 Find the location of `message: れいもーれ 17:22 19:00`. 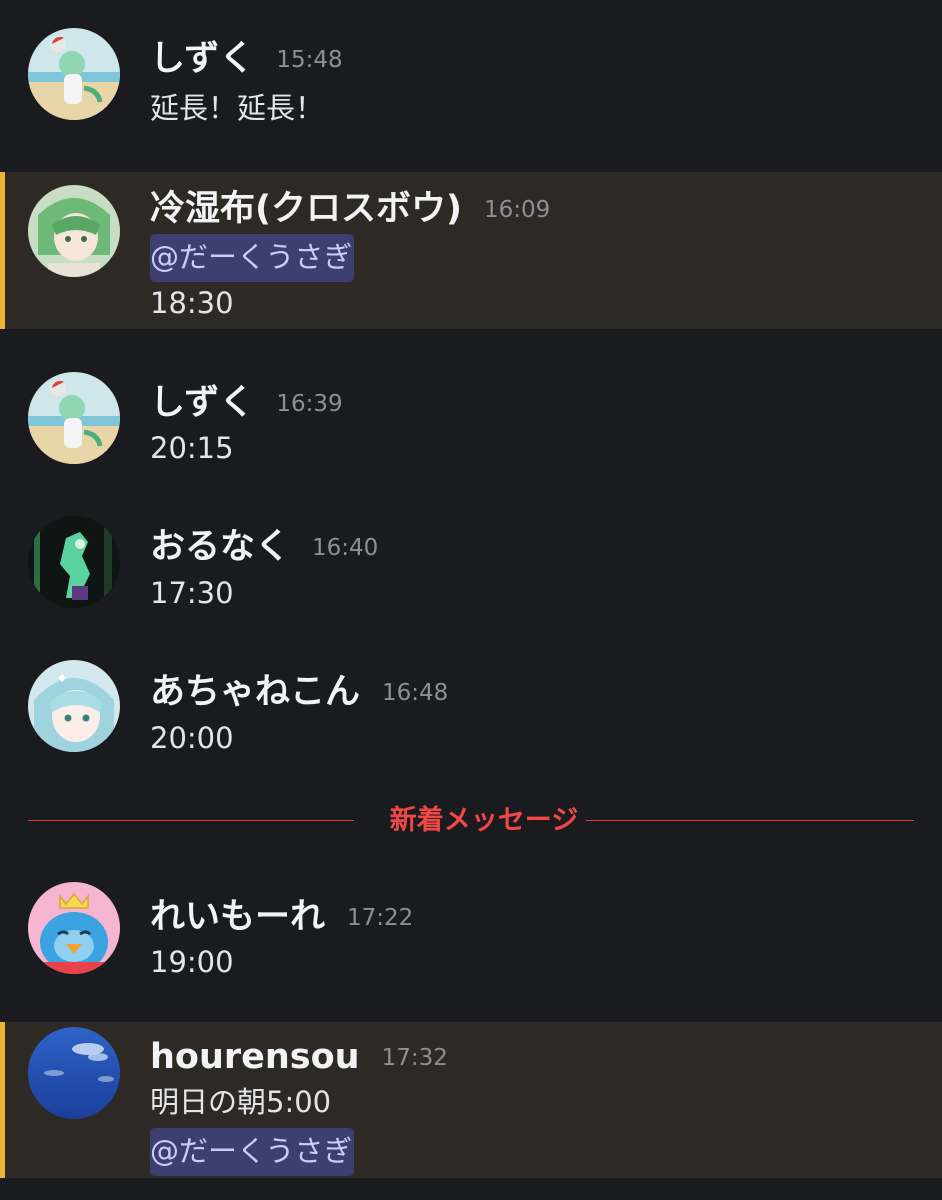

message: れいもーれ 17:22 19:00 is located at coordinates (471, 930).